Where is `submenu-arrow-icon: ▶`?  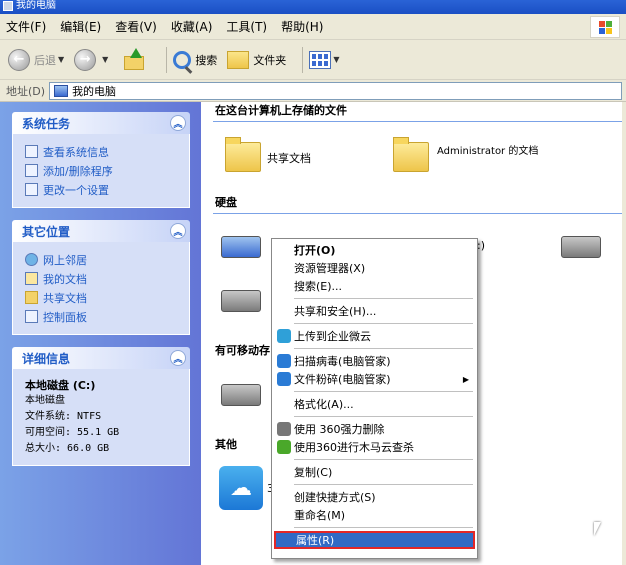
submenu-arrow-icon: ▶ is located at coordinates (465, 379).